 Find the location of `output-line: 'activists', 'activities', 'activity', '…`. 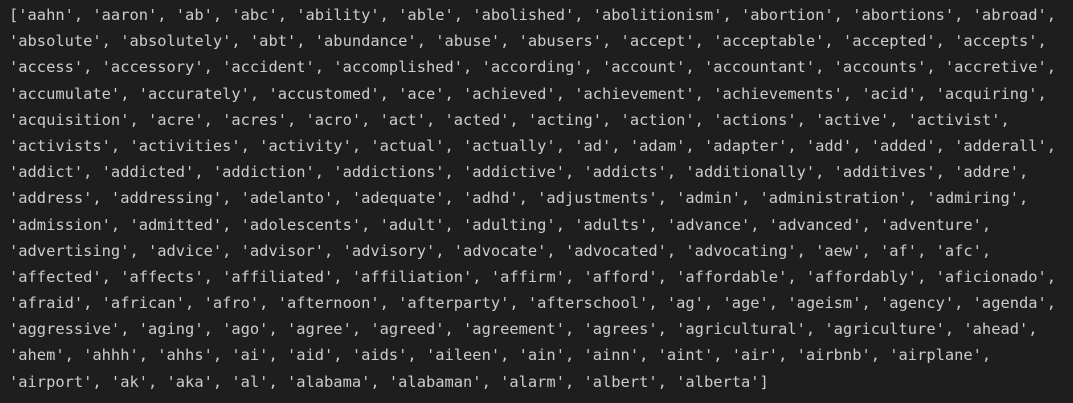

output-line: 'activists', 'activities', 'activity', '… is located at coordinates (533, 145).